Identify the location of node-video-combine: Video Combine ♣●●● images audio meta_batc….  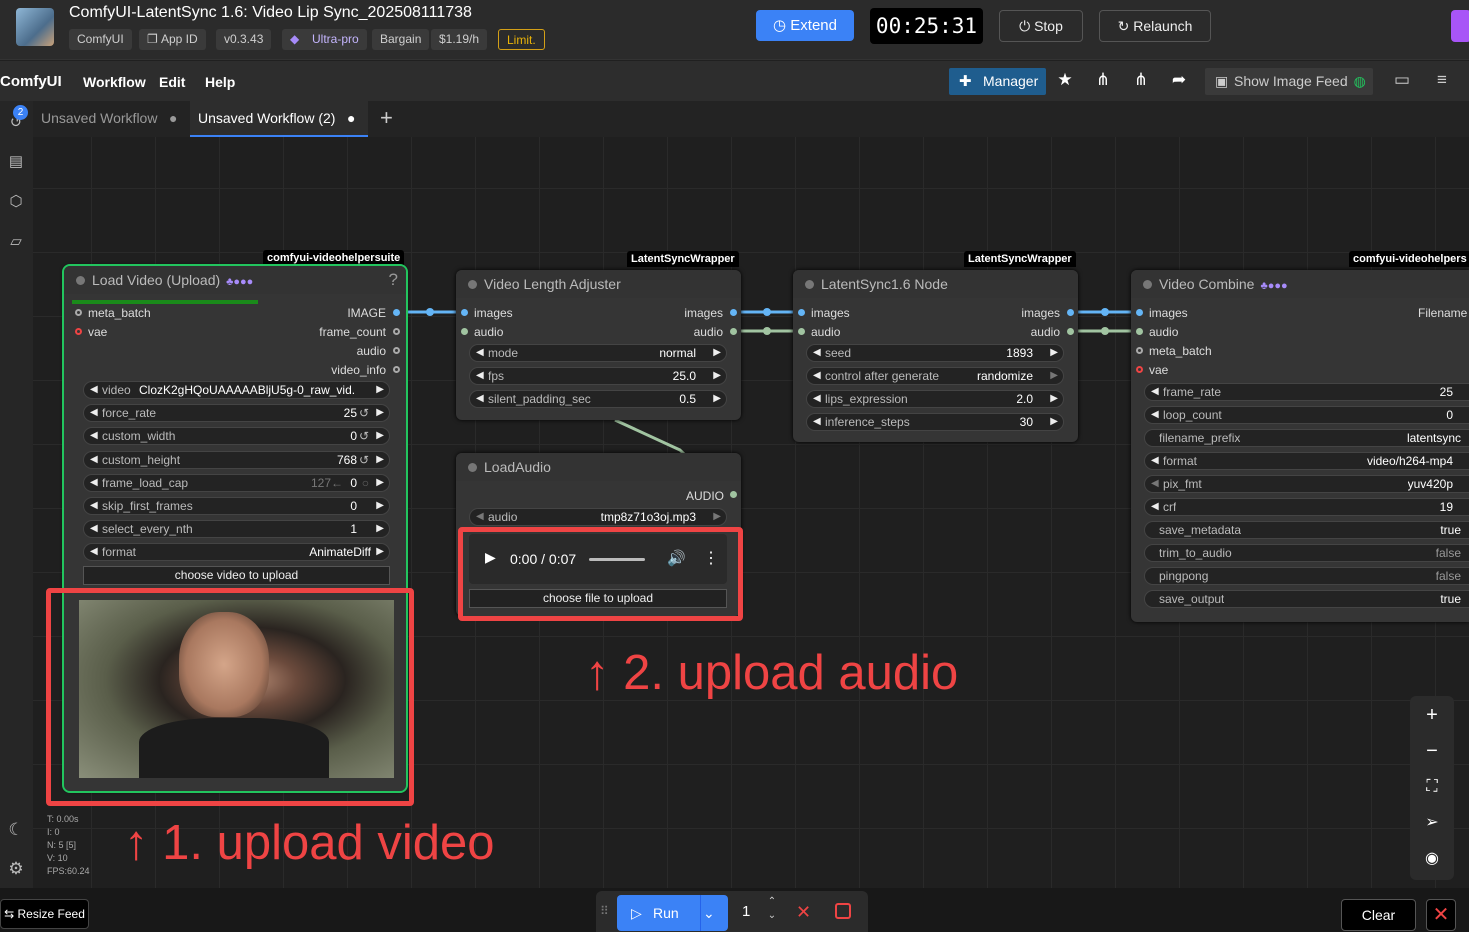
(1300, 446).